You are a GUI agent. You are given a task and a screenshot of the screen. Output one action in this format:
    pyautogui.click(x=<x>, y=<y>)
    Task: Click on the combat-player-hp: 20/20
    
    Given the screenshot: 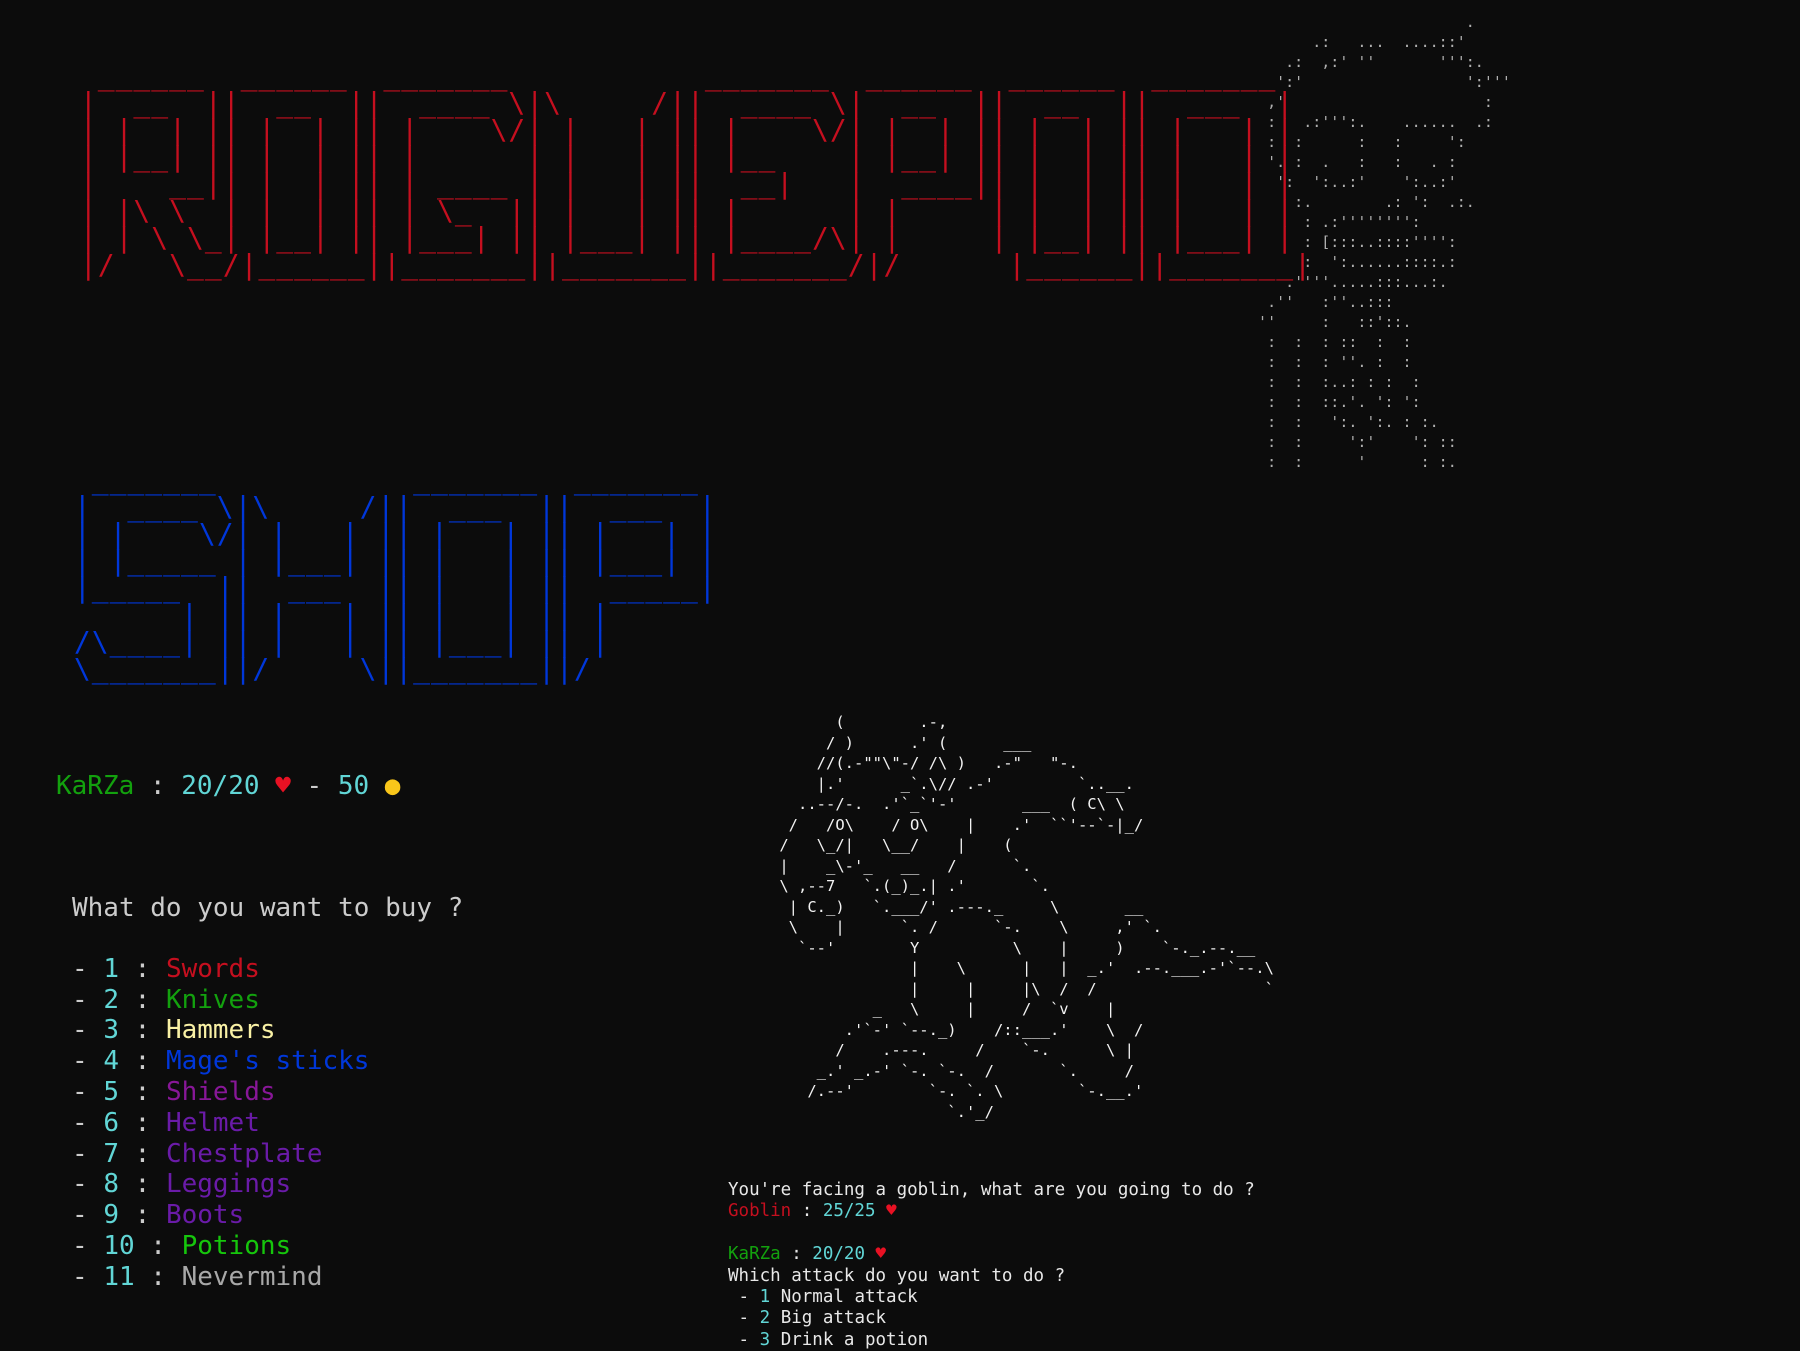 What is the action you would take?
    pyautogui.click(x=838, y=1254)
    